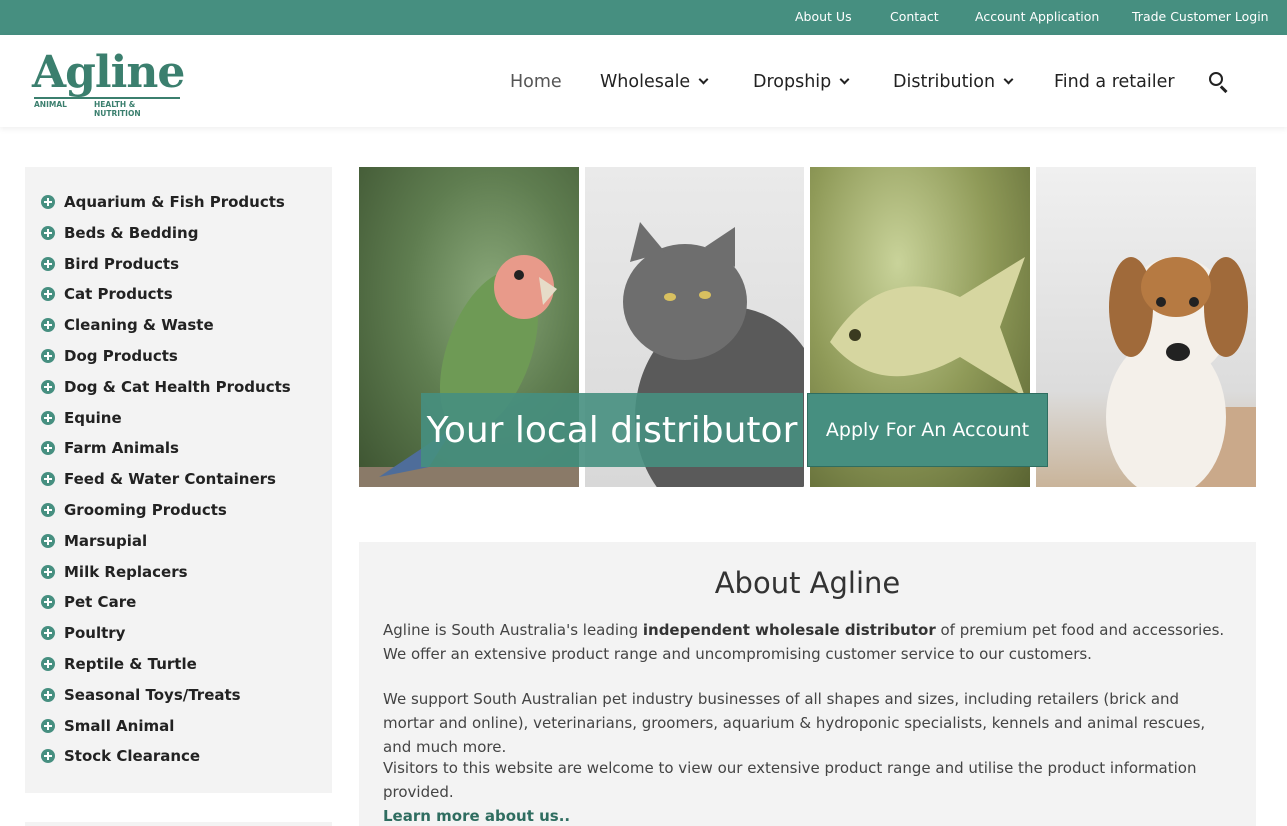 The width and height of the screenshot is (1287, 826). I want to click on category-item: Cleaning & Waste, so click(127, 325).